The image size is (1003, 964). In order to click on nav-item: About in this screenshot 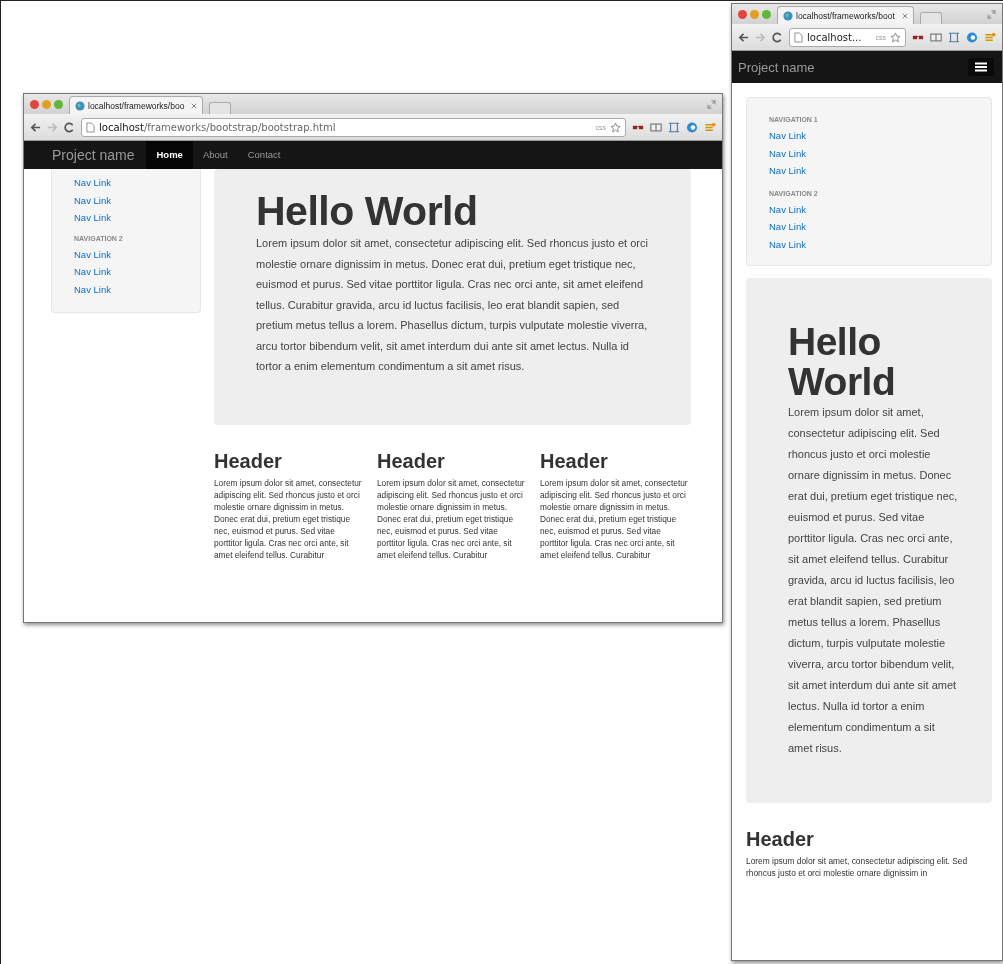, I will do `click(215, 155)`.